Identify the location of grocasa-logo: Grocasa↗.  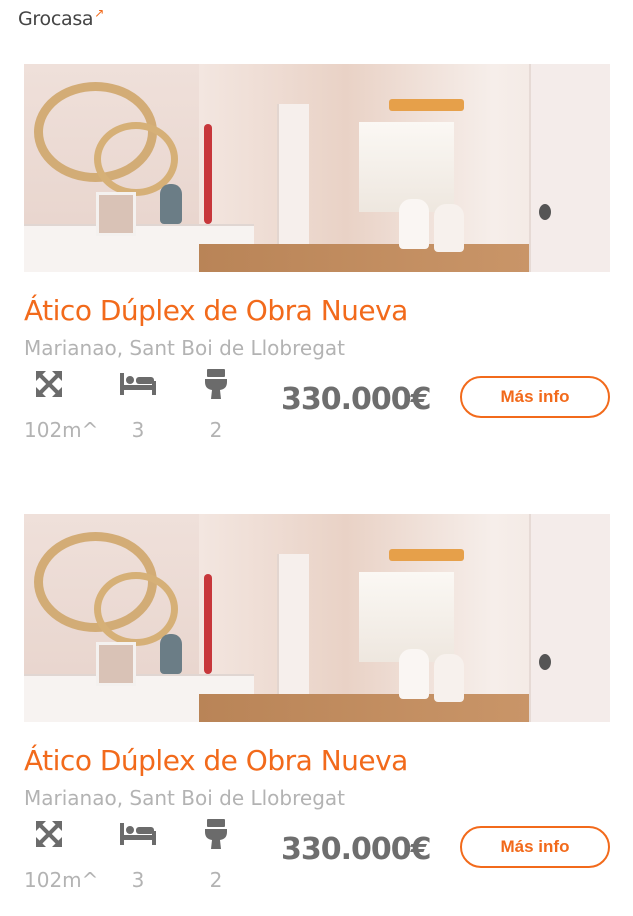
(61, 18).